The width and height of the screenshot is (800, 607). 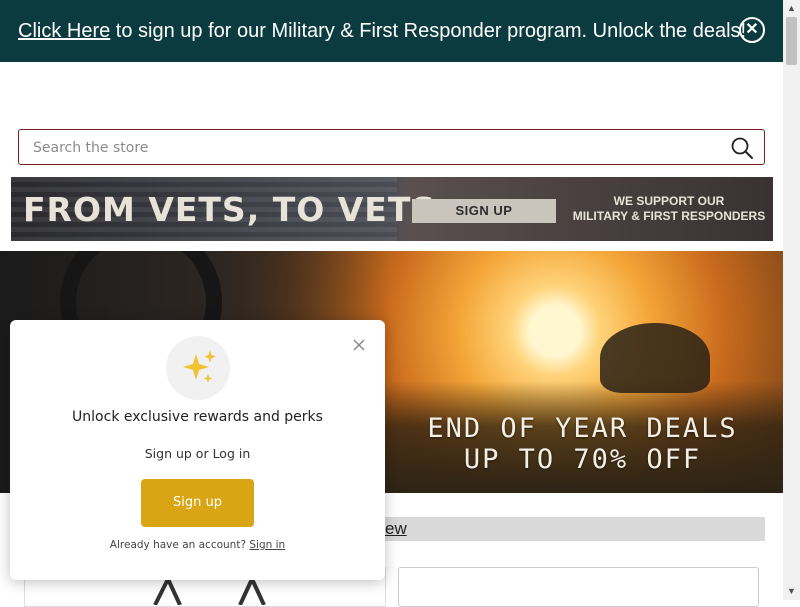 What do you see at coordinates (742, 148) in the screenshot?
I see `search-icon` at bounding box center [742, 148].